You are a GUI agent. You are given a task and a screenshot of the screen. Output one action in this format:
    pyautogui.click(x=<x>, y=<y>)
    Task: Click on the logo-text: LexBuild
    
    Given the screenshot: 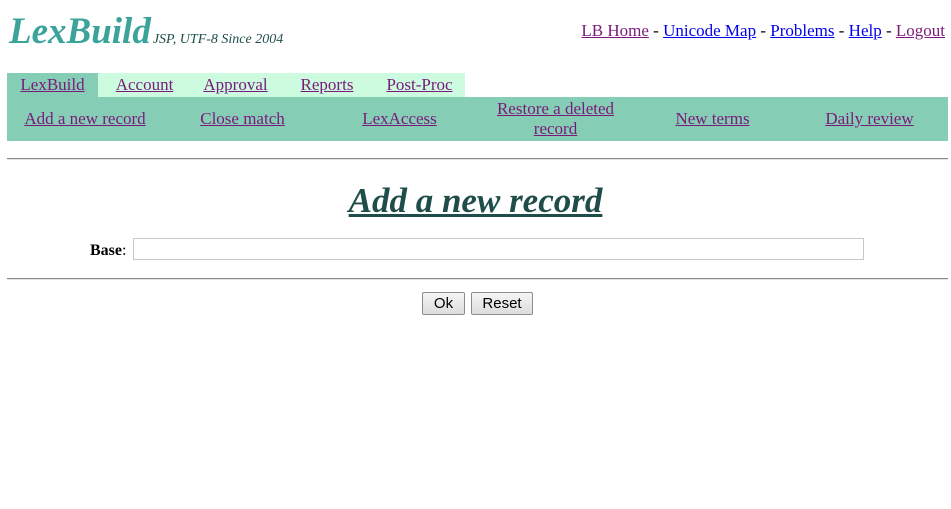 What is the action you would take?
    pyautogui.click(x=80, y=31)
    